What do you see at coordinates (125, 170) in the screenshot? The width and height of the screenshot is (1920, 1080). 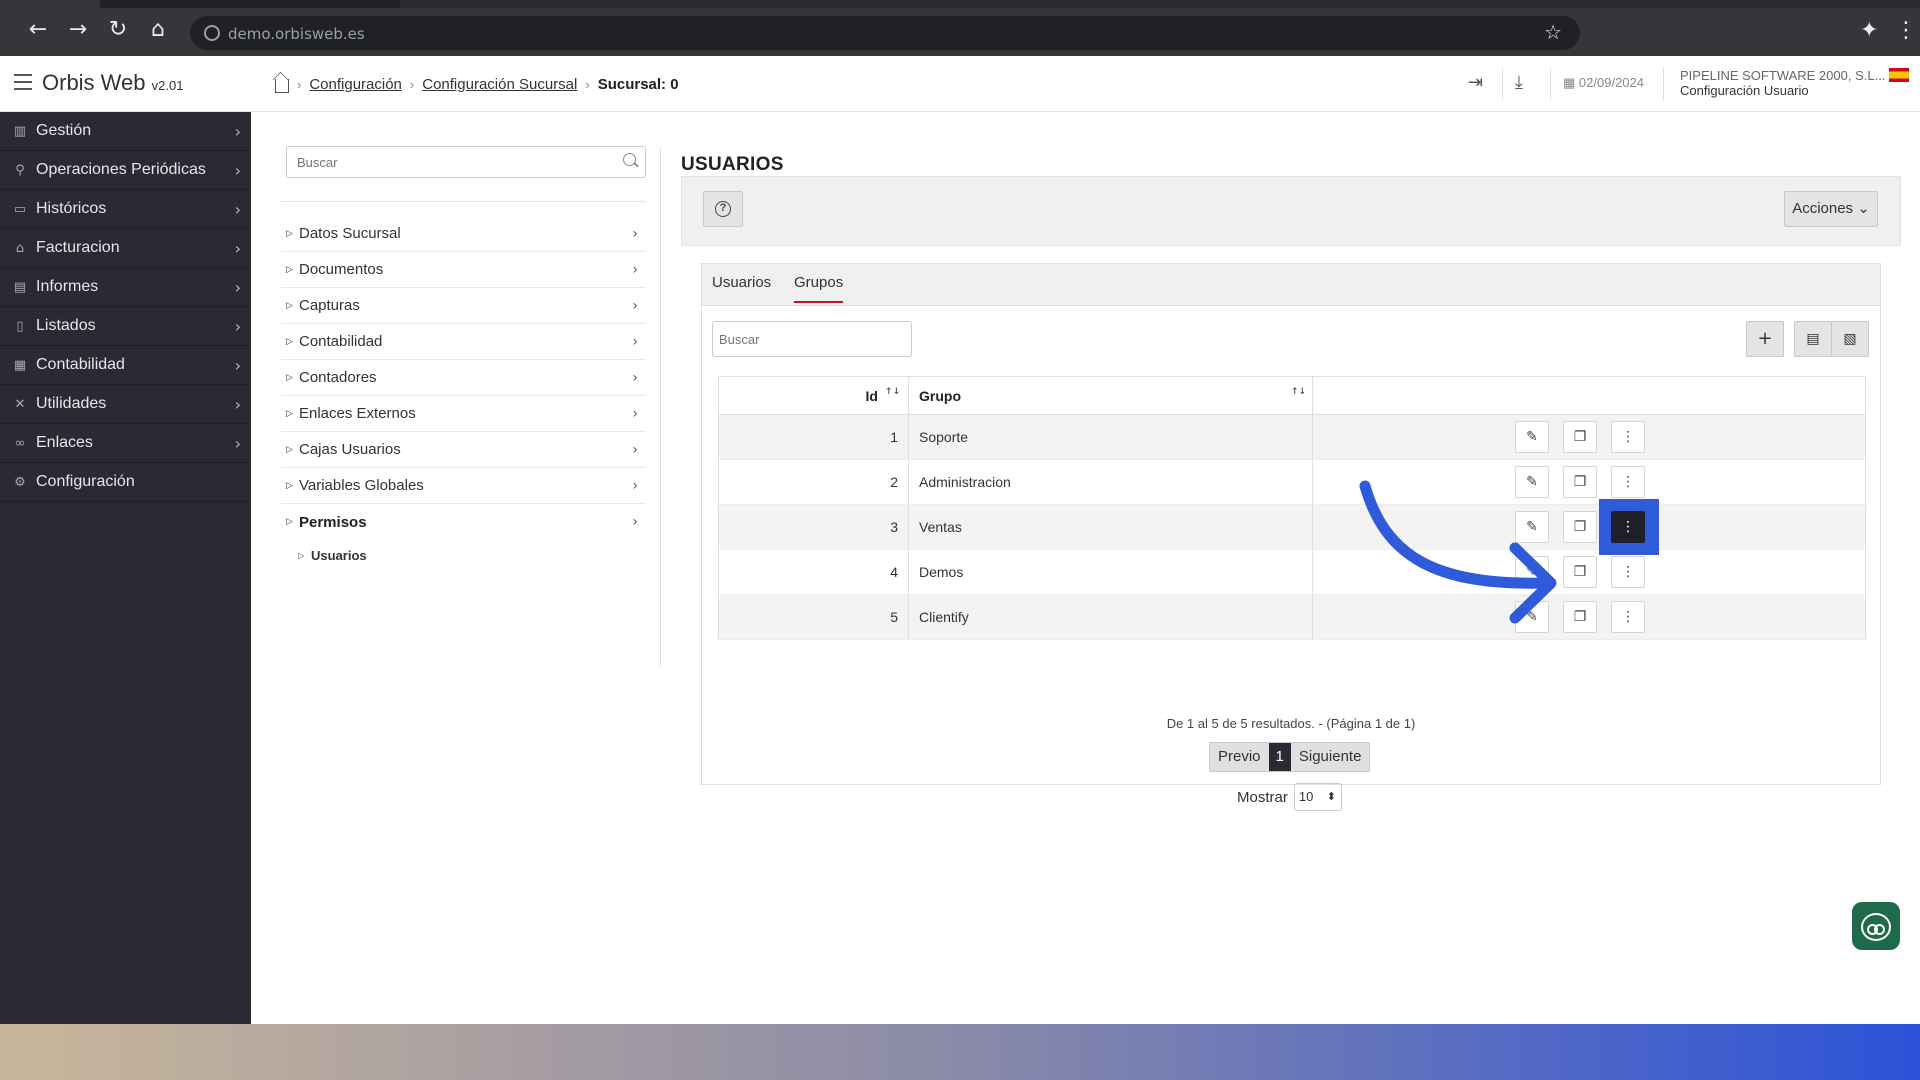 I see `sidebar-item-operaciones-periodicas: ⚲ Operaciones Periódicas ›` at bounding box center [125, 170].